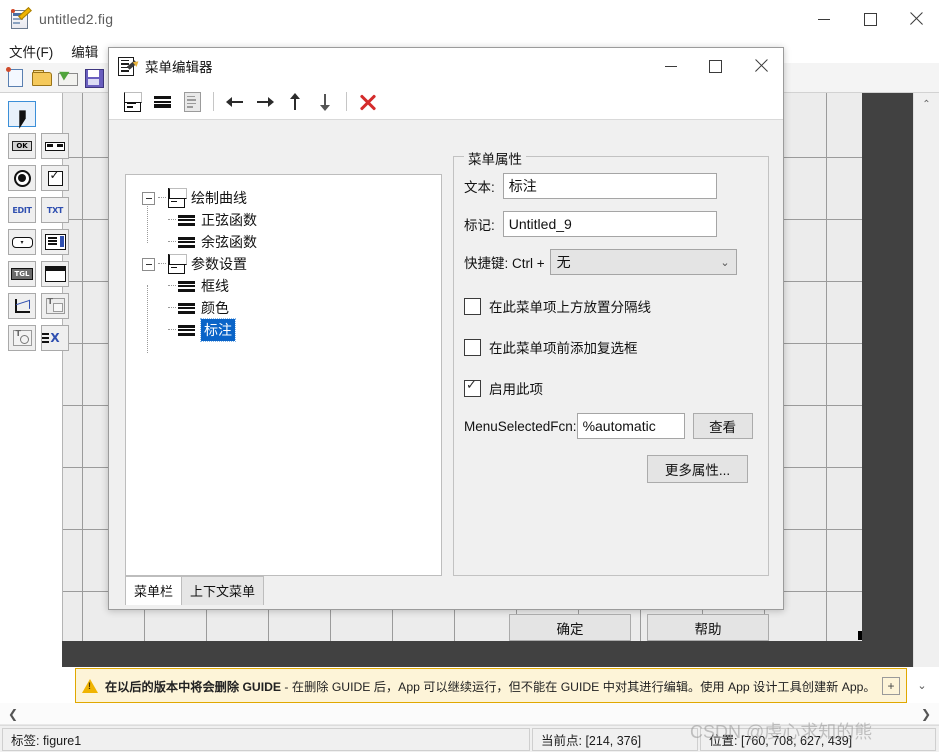 The height and width of the screenshot is (752, 939). What do you see at coordinates (22, 146) in the screenshot?
I see `push-button-tool: OK` at bounding box center [22, 146].